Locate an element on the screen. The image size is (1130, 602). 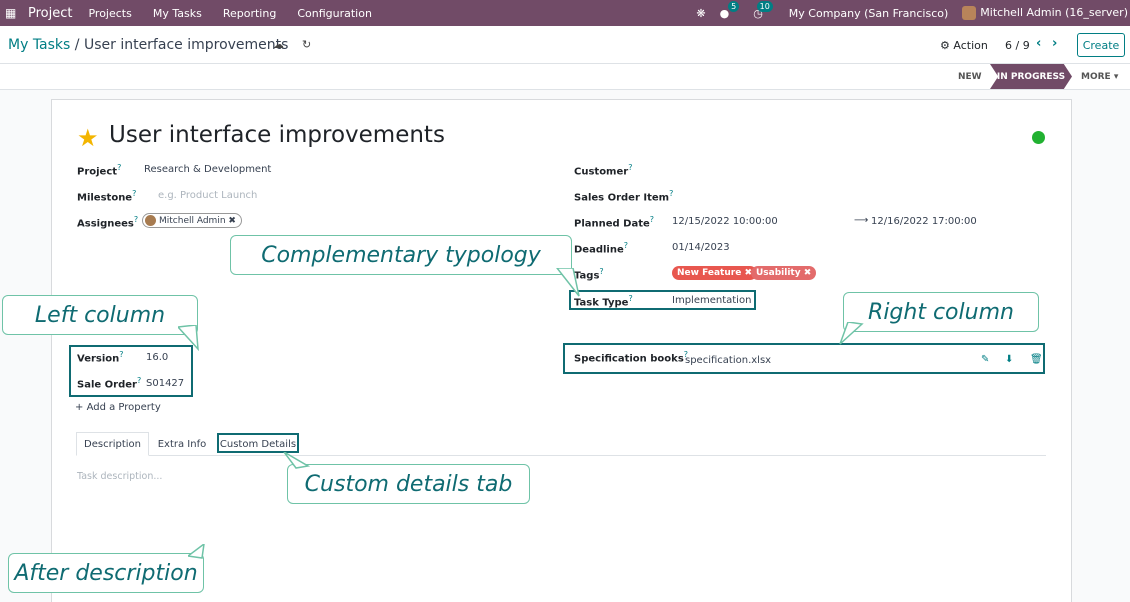
kanban-state-indicator is located at coordinates (1038, 137).